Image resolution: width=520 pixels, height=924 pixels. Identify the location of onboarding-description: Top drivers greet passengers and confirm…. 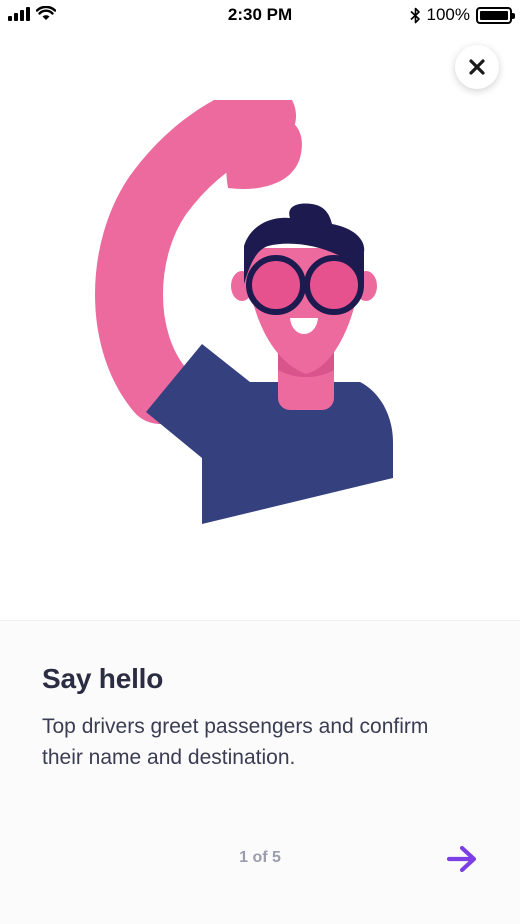
(235, 742).